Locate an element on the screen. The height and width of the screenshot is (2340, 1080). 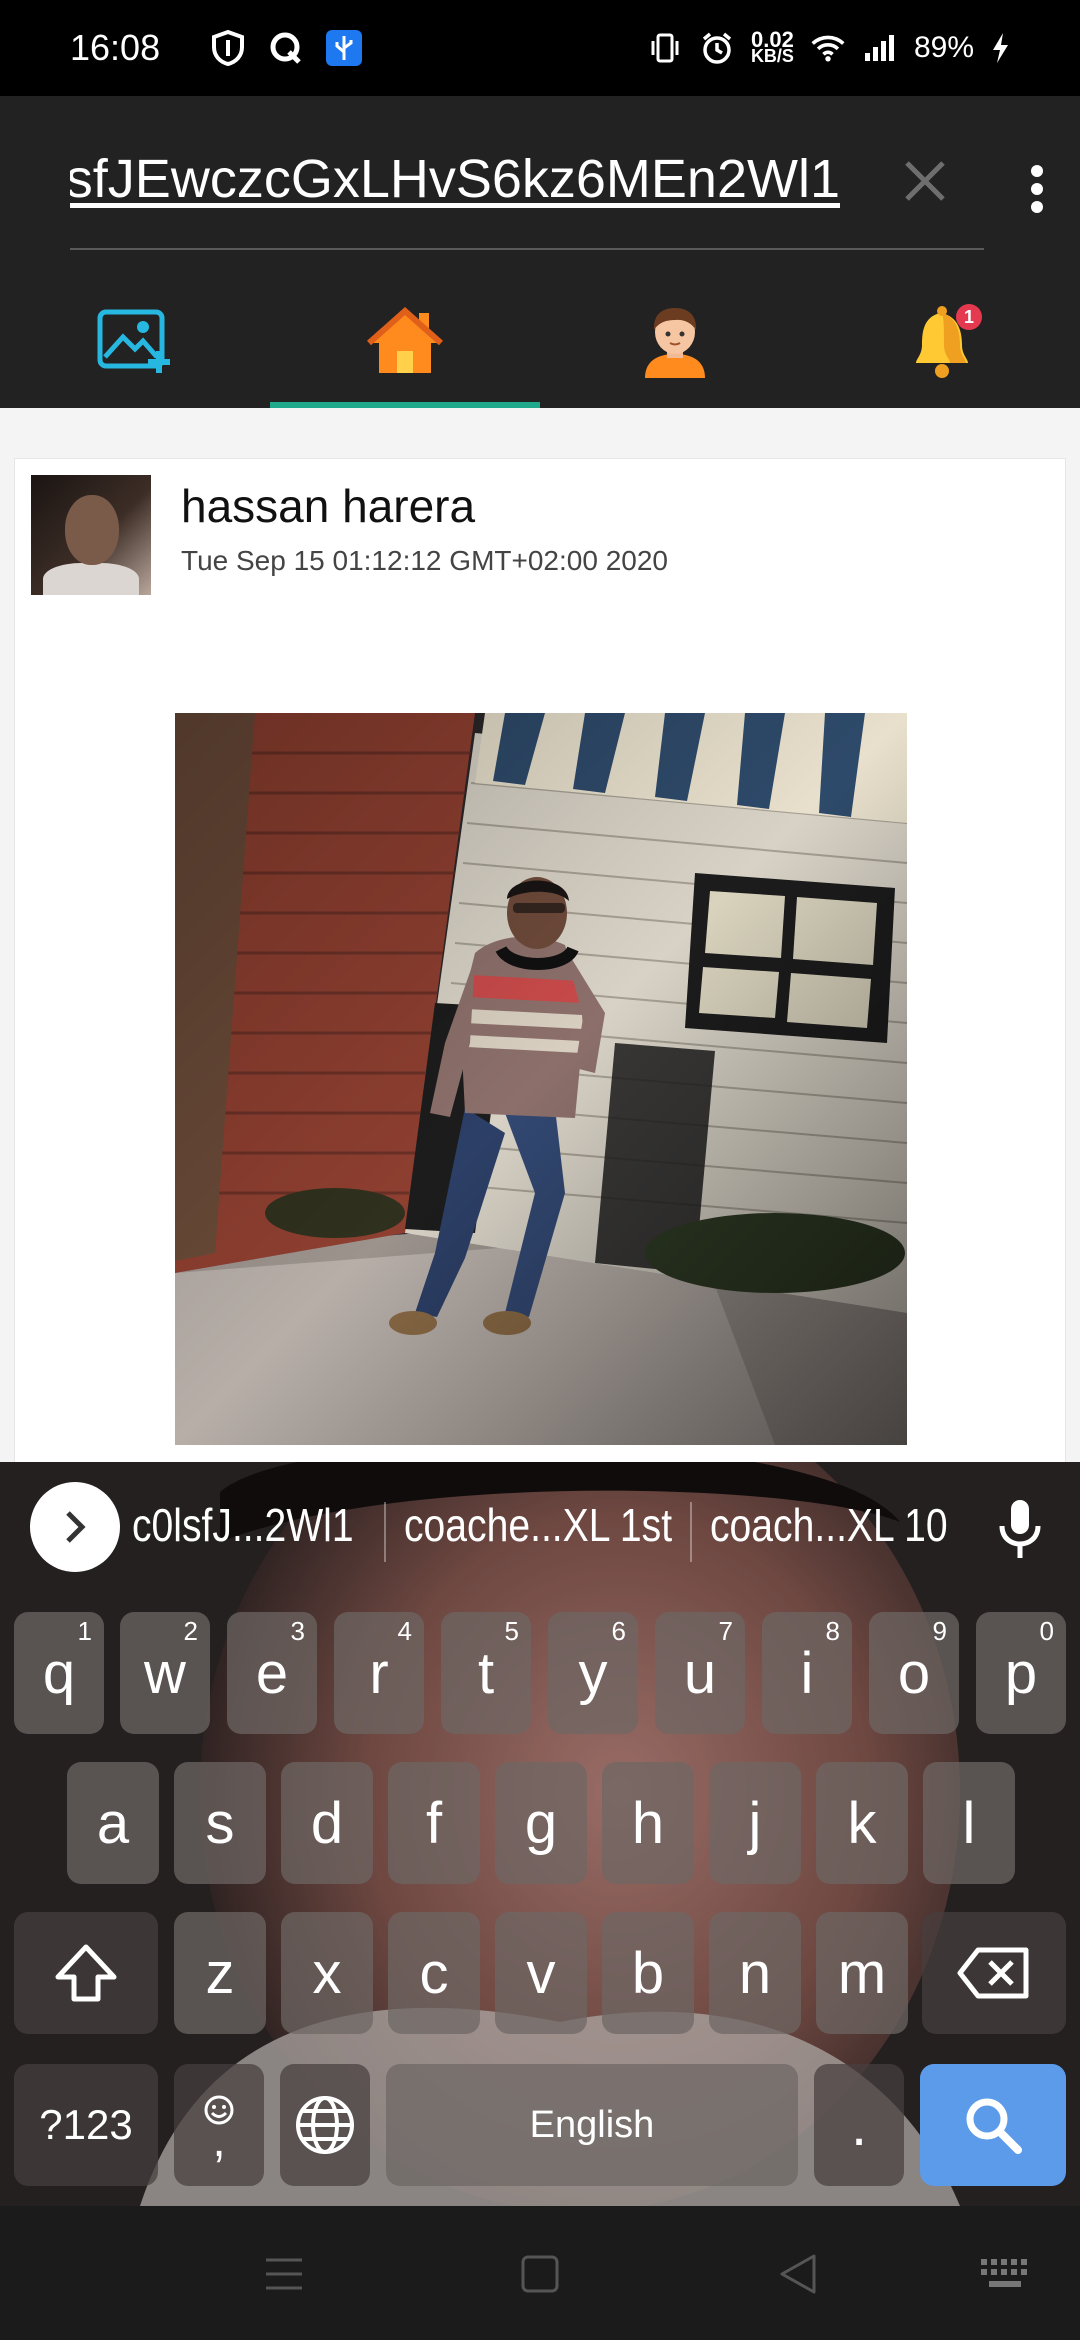
key-label: k is located at coordinates (862, 1823).